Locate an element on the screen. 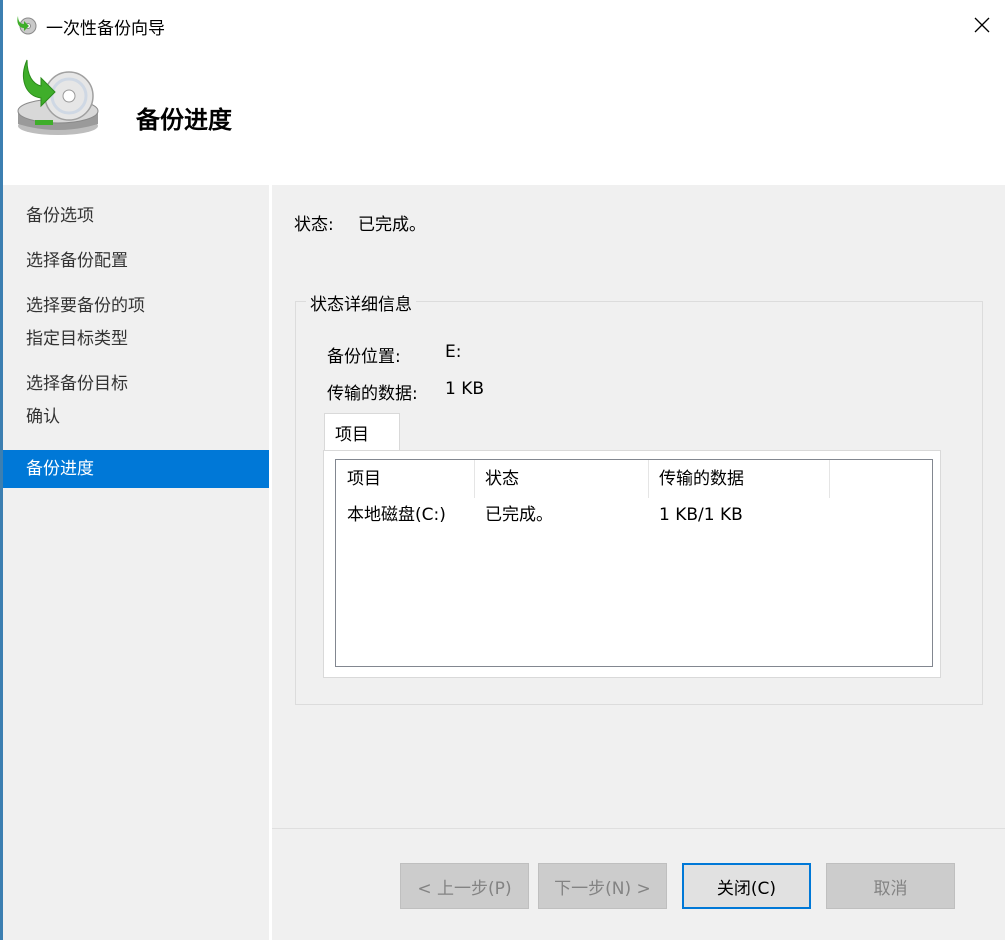  transferred-data-label: 传输的数据: is located at coordinates (372, 394).